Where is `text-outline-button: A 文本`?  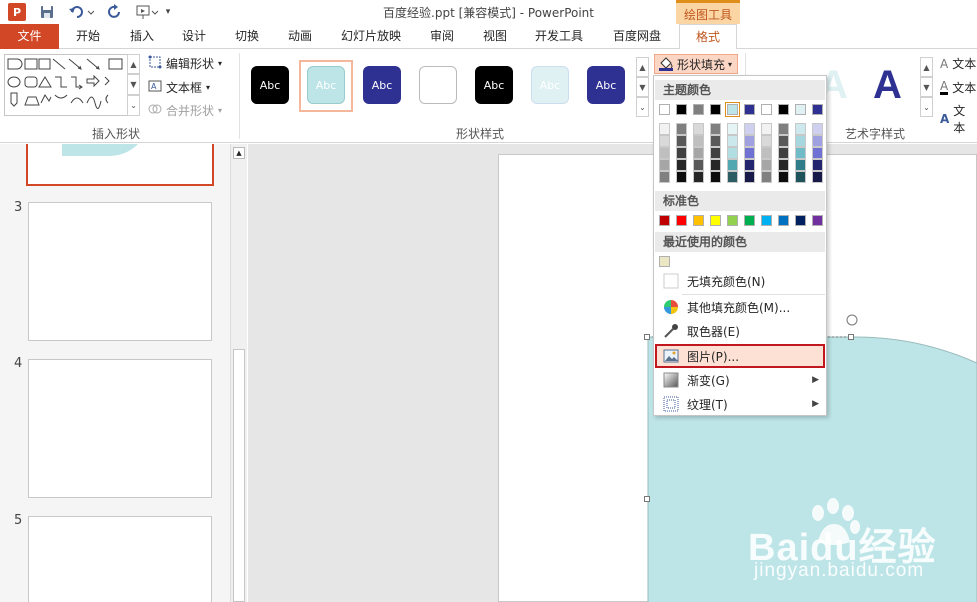 text-outline-button: A 文本 is located at coordinates (958, 87).